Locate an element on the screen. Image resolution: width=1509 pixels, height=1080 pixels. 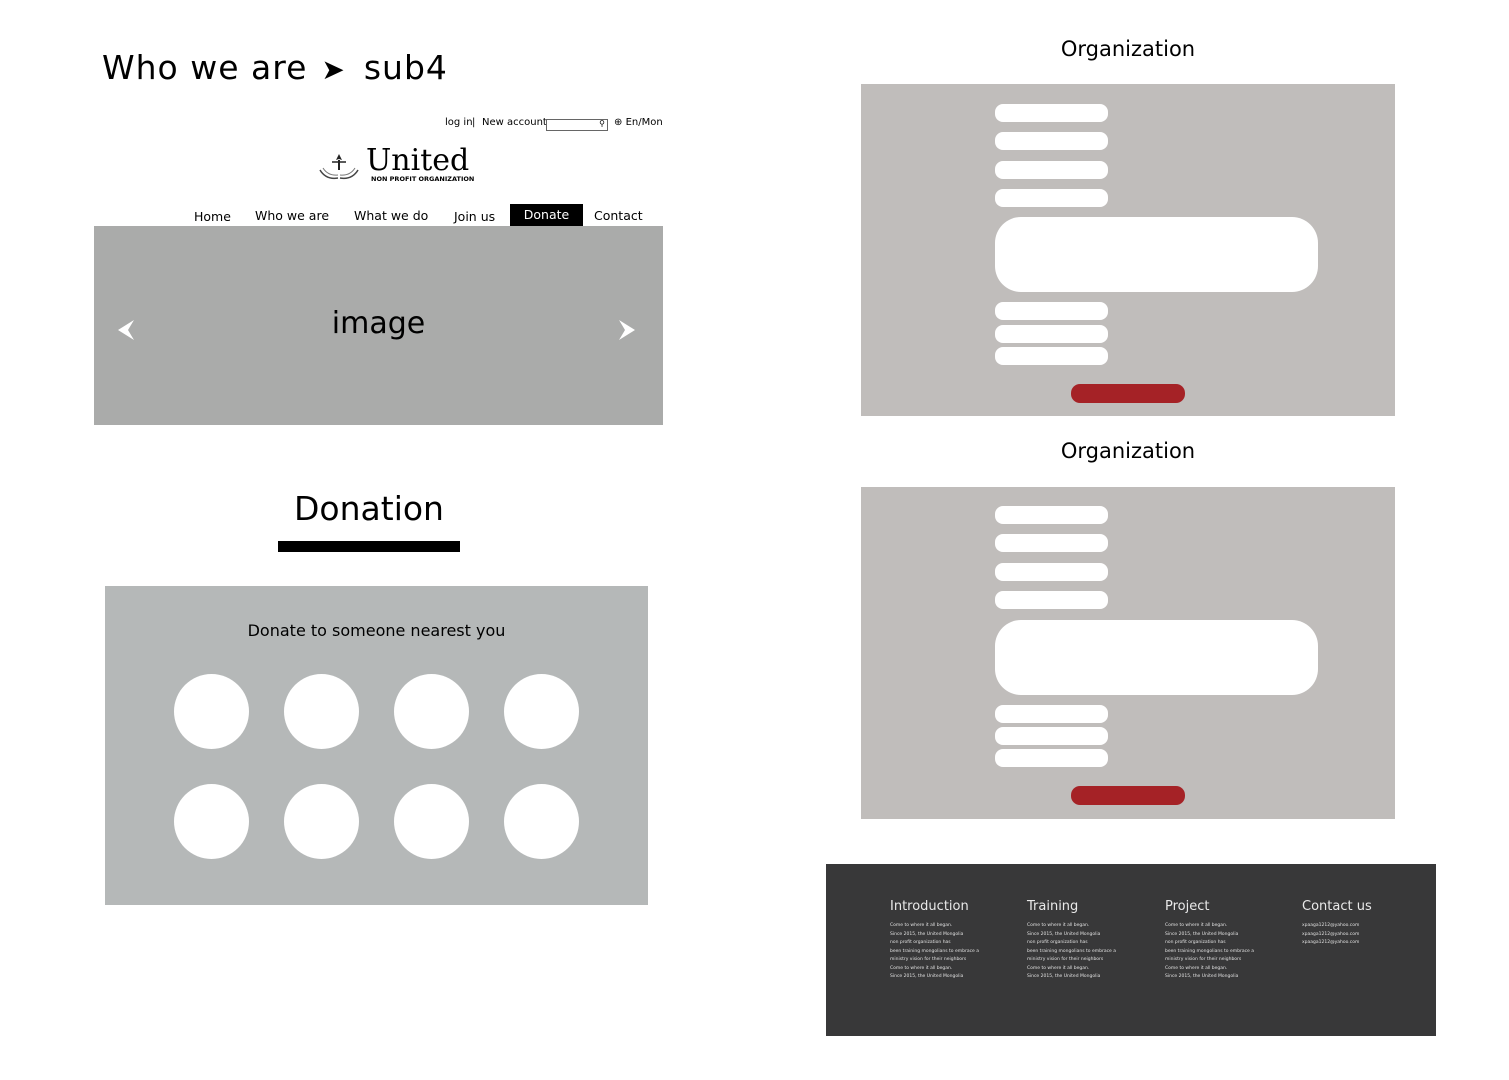
footer-heading: Project is located at coordinates (1232, 906).